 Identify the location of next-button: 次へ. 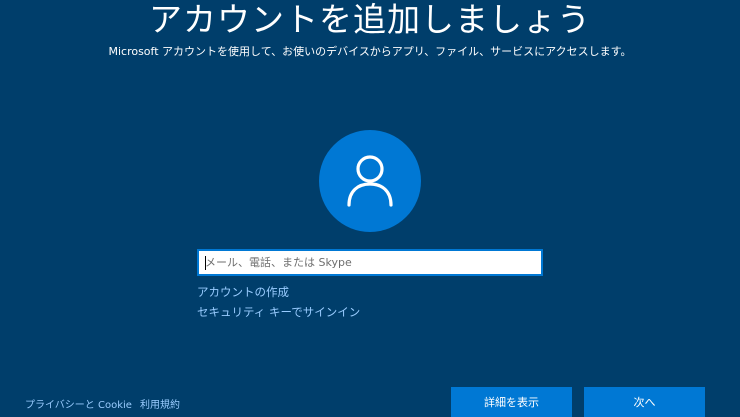
(644, 402).